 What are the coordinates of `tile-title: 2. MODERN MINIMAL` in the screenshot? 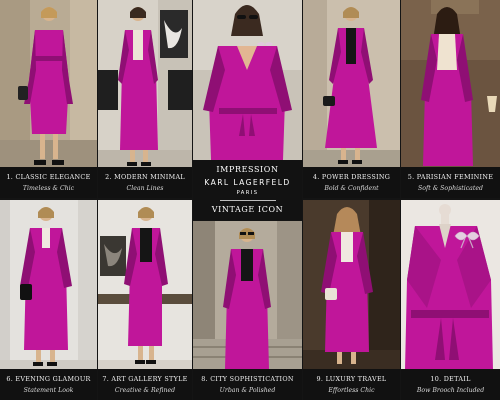 It's located at (145, 177).